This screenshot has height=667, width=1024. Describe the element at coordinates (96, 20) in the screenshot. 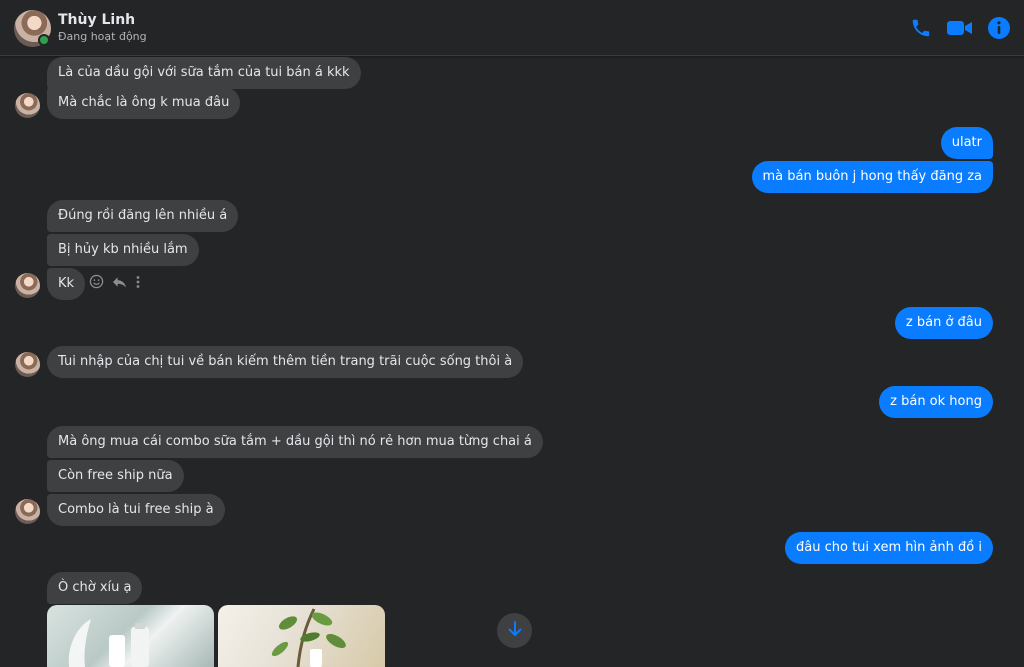

I see `contact-name: Thùy Linh` at that location.